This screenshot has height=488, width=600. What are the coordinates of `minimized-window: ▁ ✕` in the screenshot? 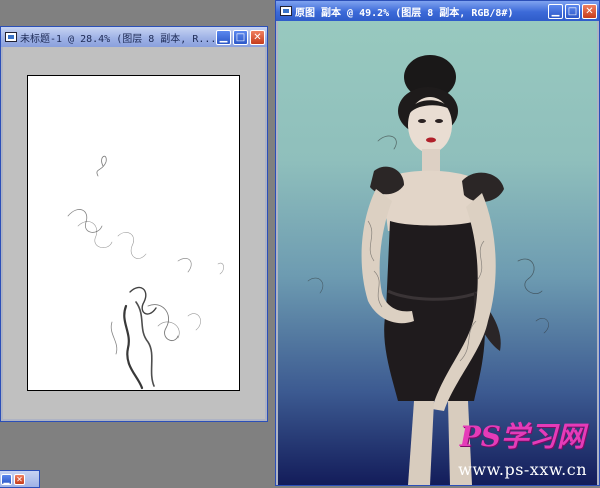 It's located at (20, 479).